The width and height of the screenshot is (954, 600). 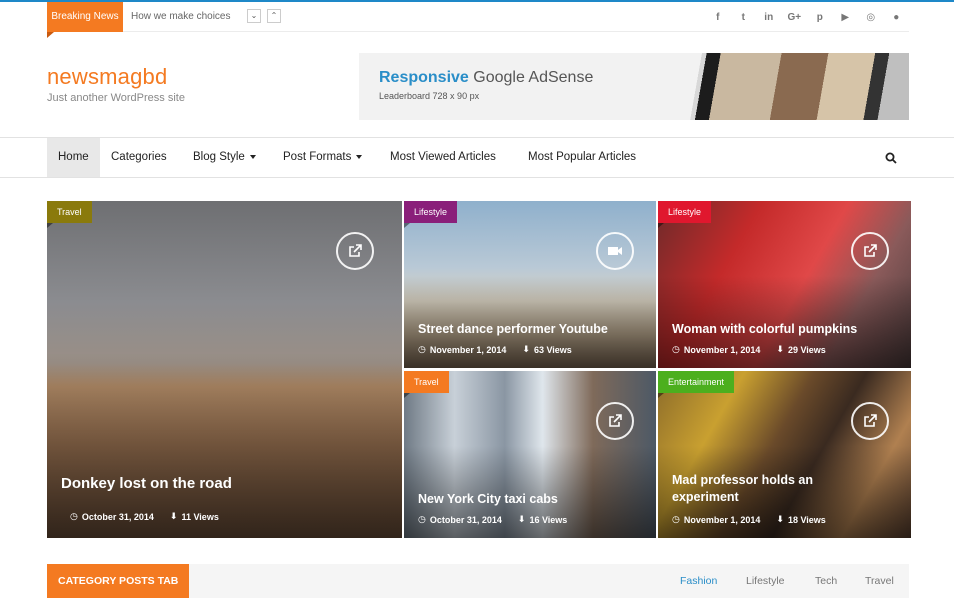 I want to click on nav-item-blog-style: Blog Style, so click(x=224, y=157).